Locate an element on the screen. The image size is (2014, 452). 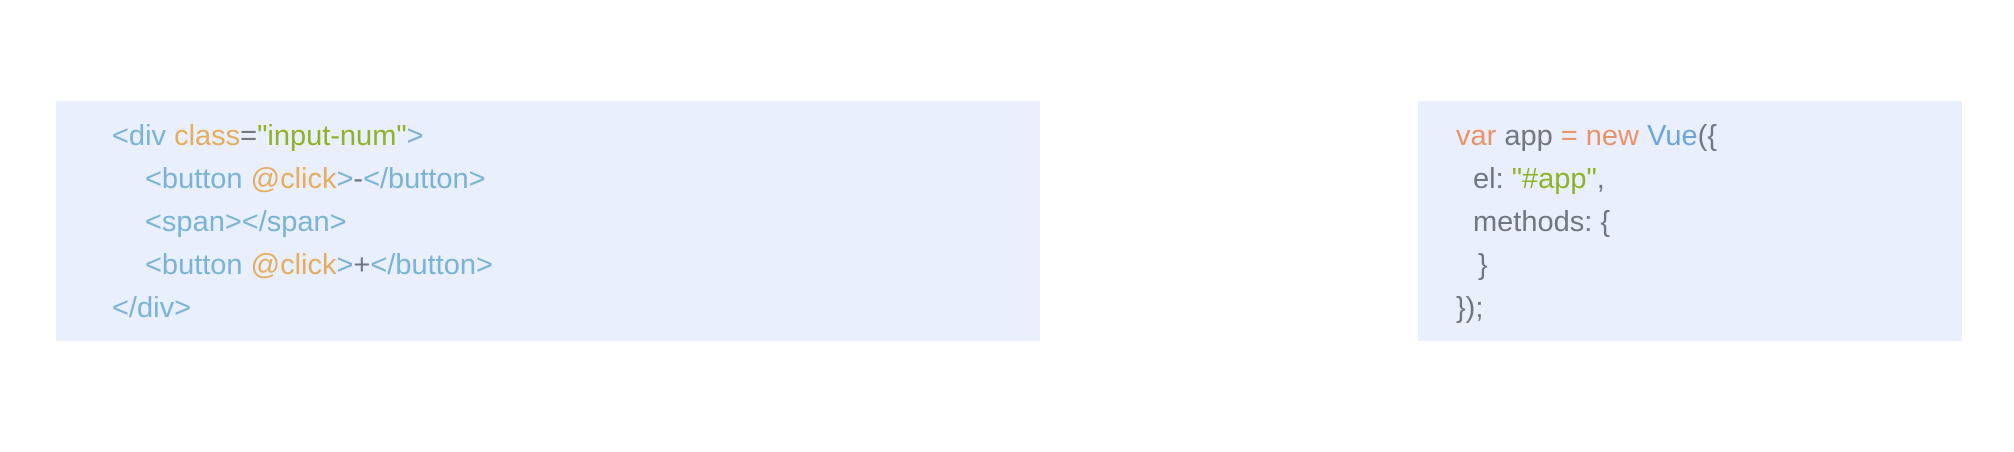
code-punct: , is located at coordinates (1600, 179).